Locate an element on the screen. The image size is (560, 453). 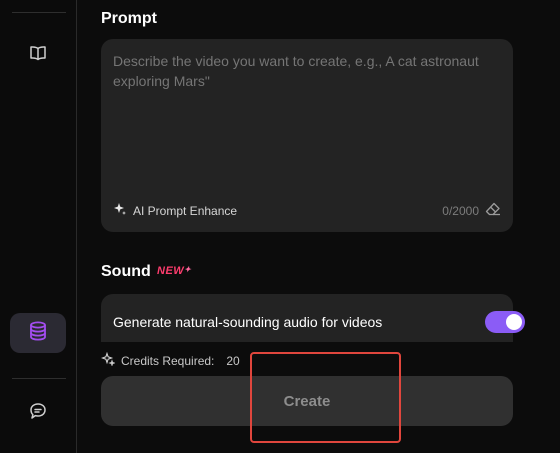
character-counter: 0/2000 is located at coordinates (471, 210).